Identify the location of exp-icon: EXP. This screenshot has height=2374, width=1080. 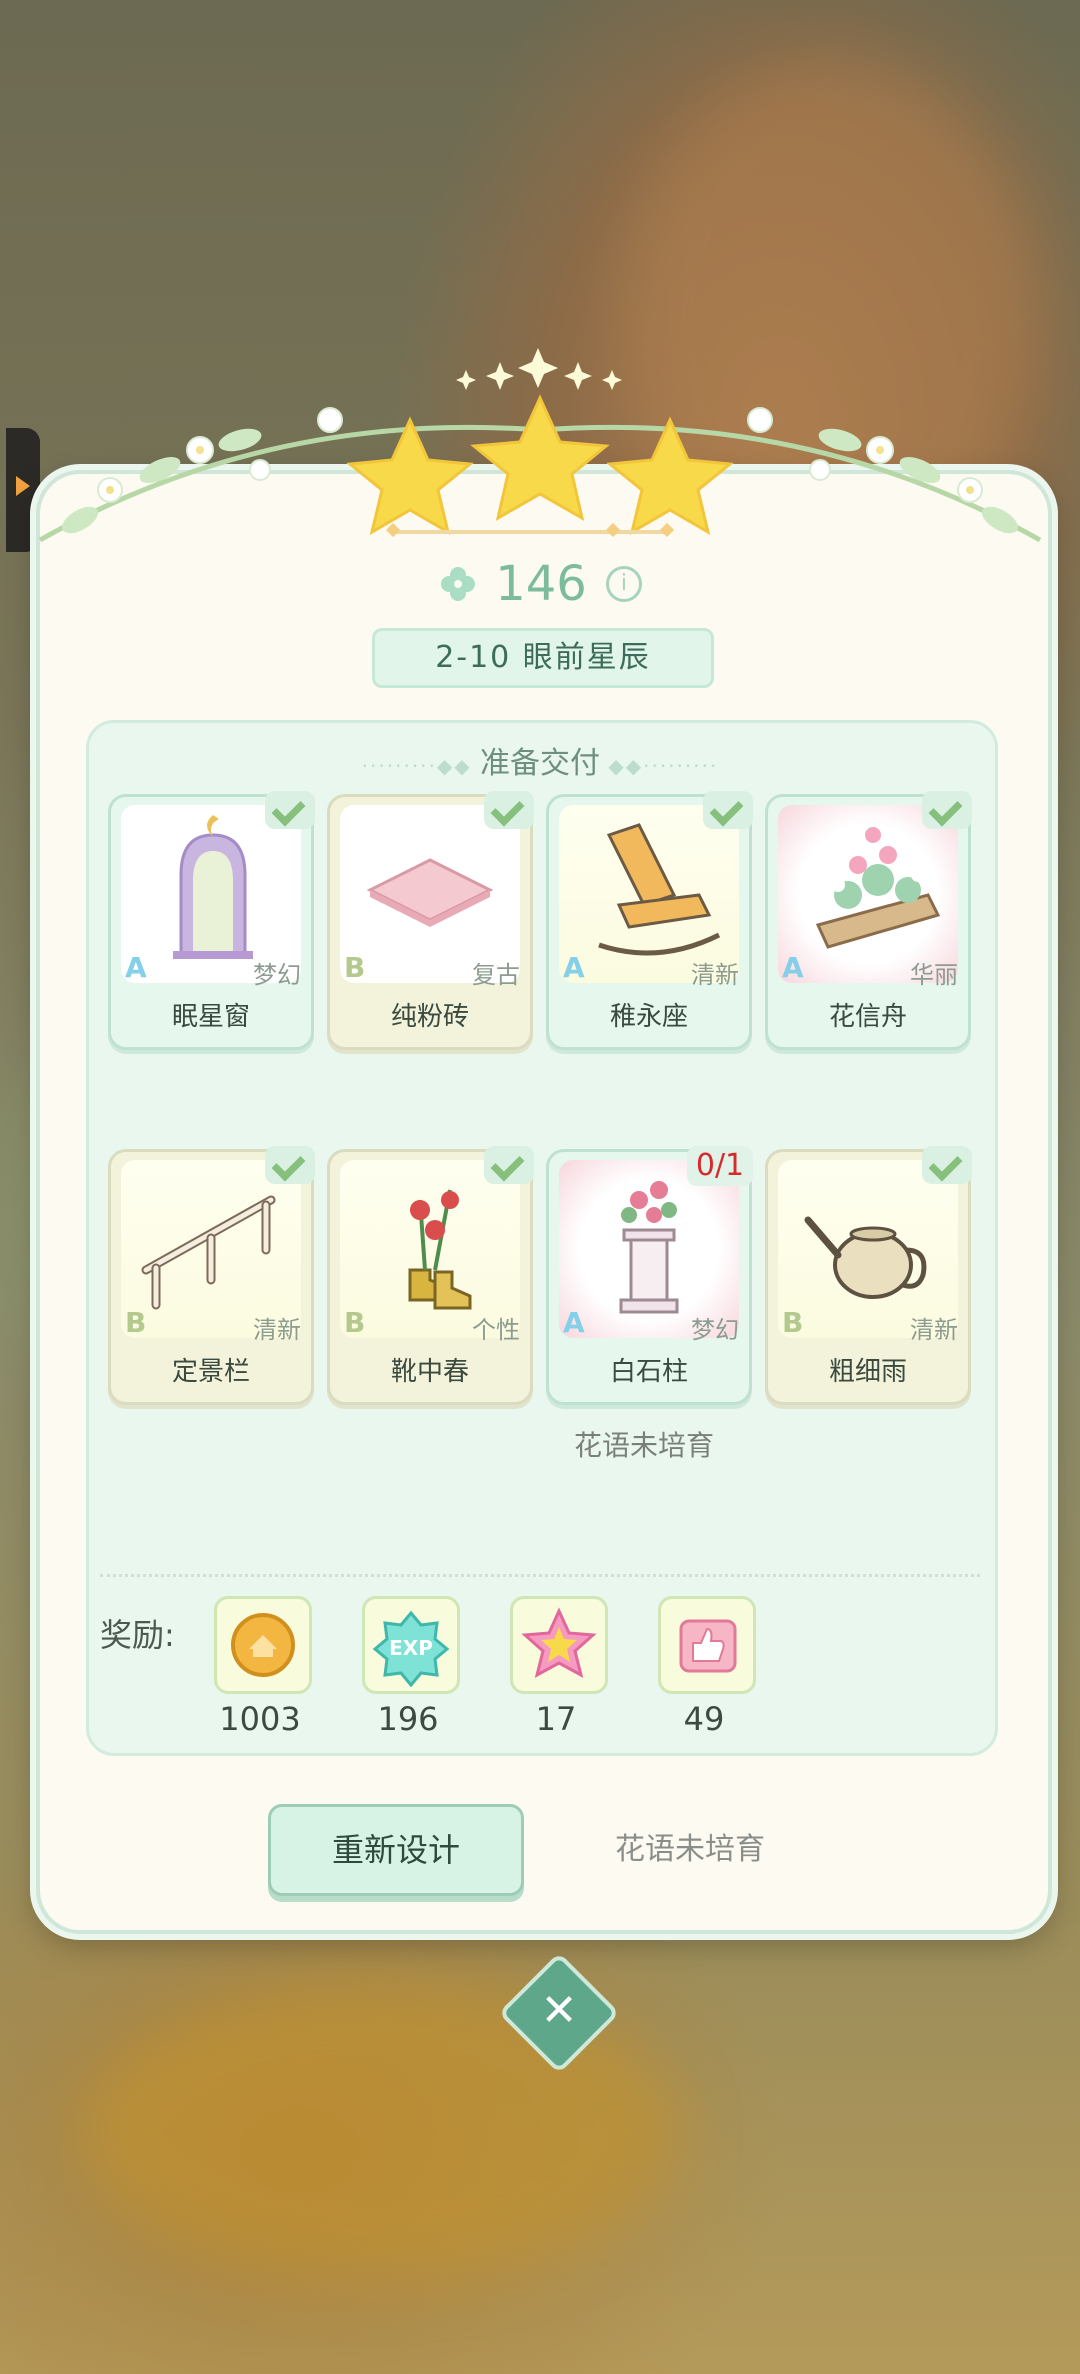
(411, 1649).